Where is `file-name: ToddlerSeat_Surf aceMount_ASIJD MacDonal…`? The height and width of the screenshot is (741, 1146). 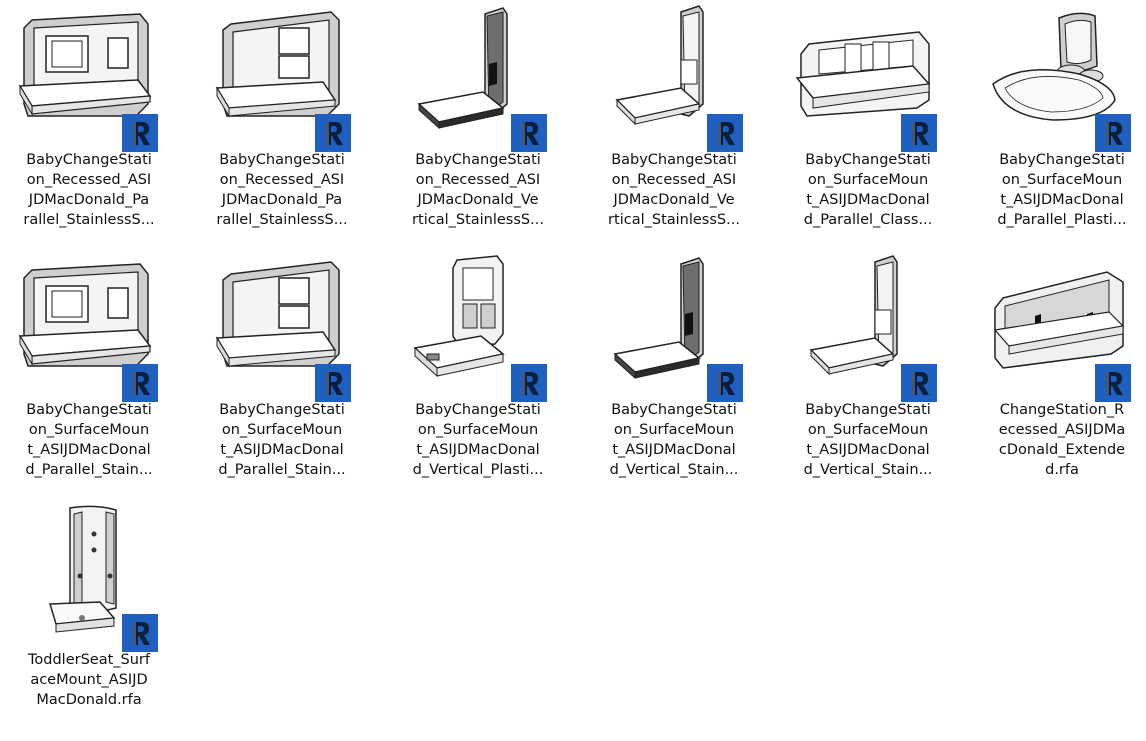 file-name: ToddlerSeat_Surf aceMount_ASIJD MacDonal… is located at coordinates (89, 680).